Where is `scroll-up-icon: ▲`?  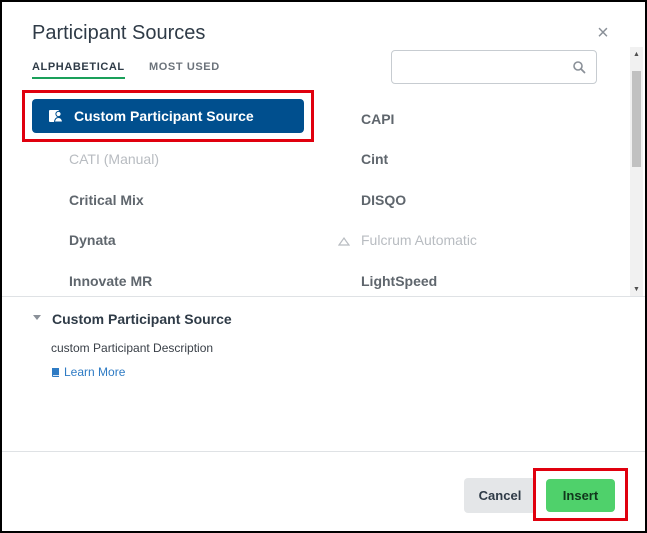
scroll-up-icon: ▲ is located at coordinates (636, 54).